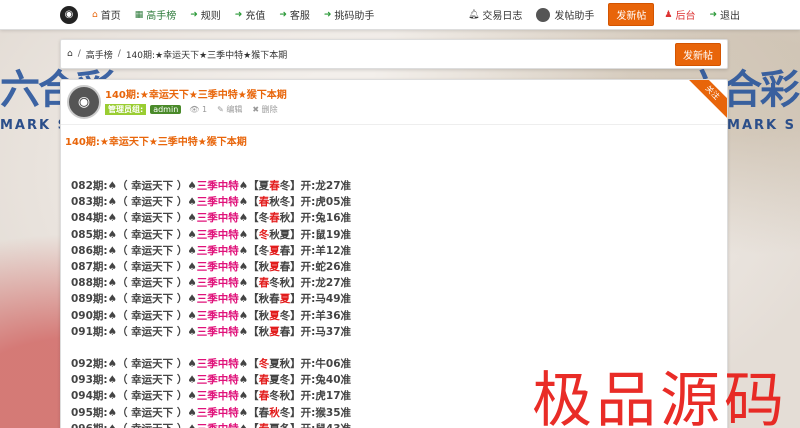  I want to click on background-logo-right-sub: MARK S, so click(761, 125).